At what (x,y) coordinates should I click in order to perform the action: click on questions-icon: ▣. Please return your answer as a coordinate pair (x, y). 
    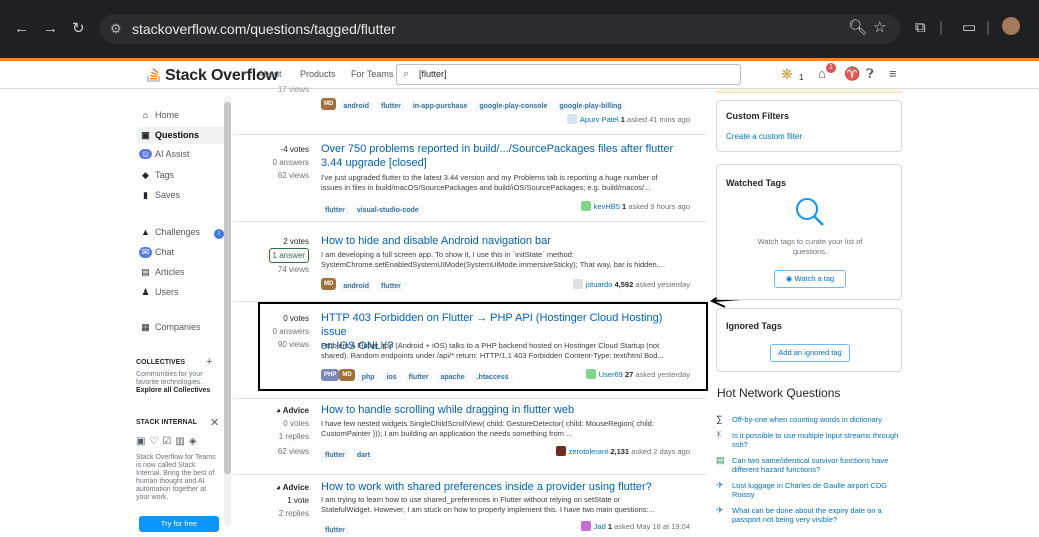
    Looking at the image, I should click on (145, 135).